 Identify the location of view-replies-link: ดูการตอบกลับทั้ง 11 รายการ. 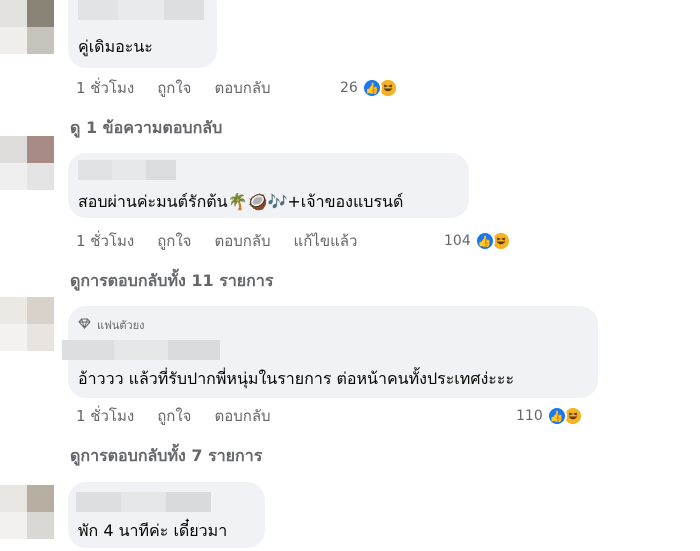
(171, 281).